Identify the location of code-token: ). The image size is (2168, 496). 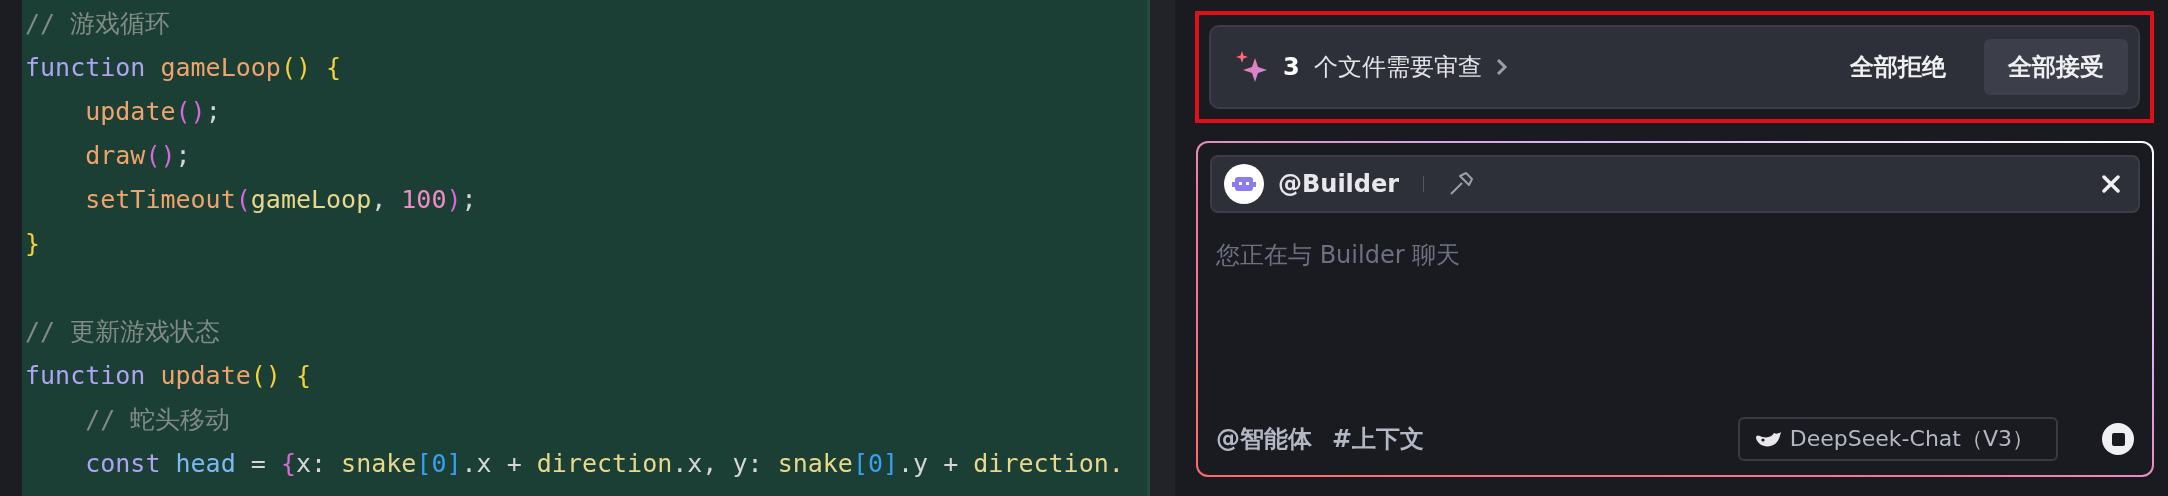
(454, 200).